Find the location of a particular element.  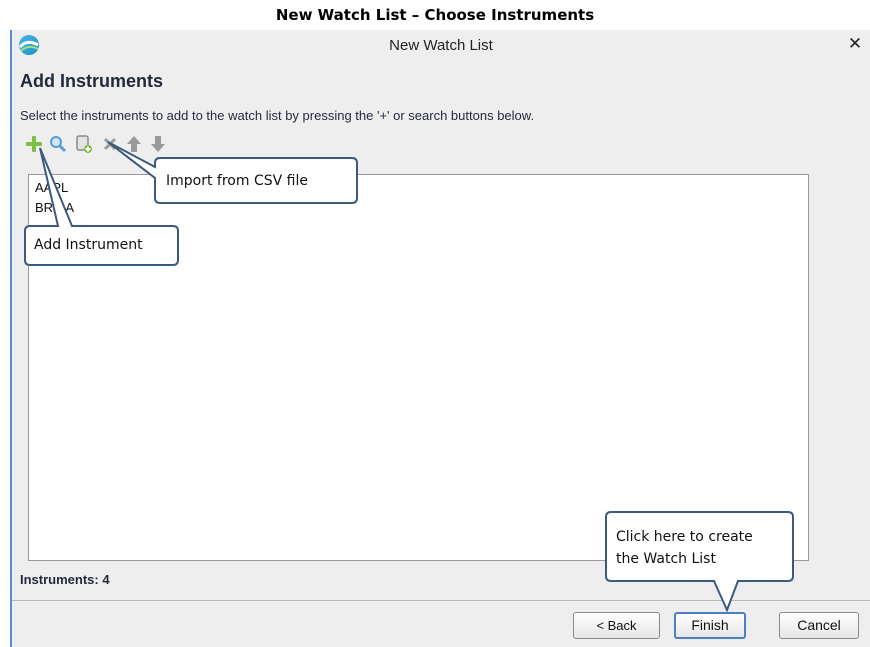

import-csv-callout-text: Import from CSV file is located at coordinates (237, 181).